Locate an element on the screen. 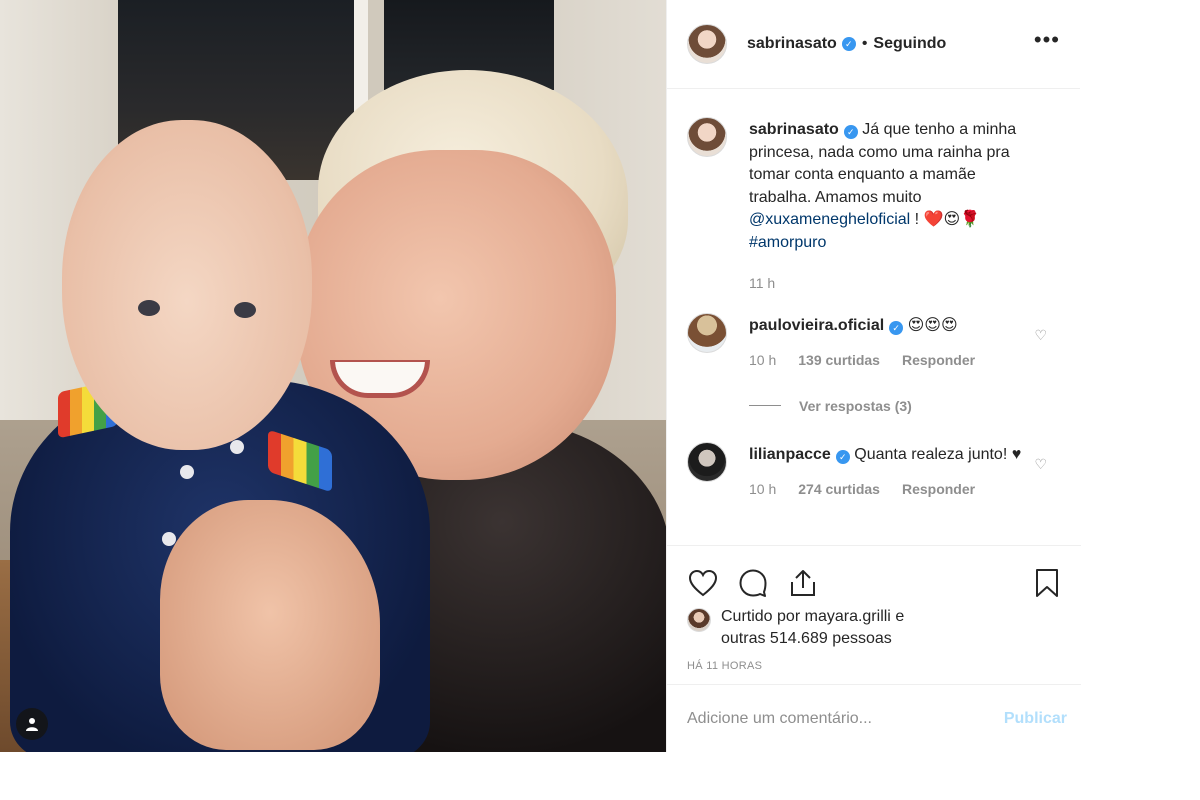 This screenshot has width=1200, height=800. comment-input is located at coordinates (845, 719).